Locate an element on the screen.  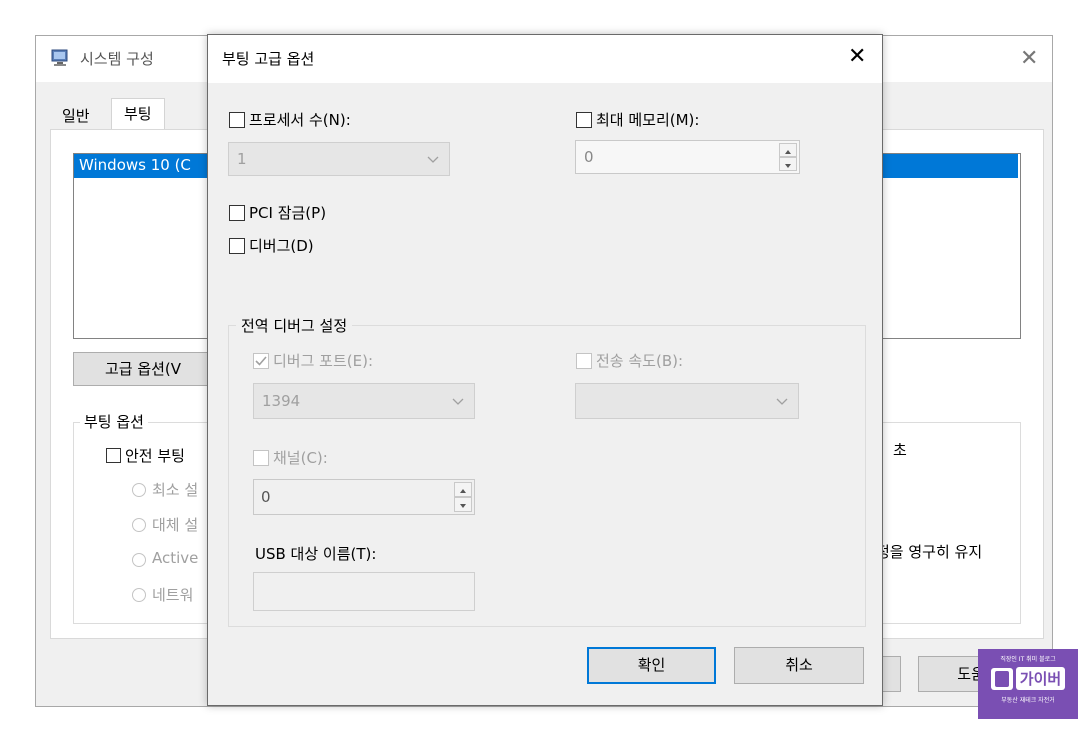
parent-close-icon: ✕ is located at coordinates (1029, 58).